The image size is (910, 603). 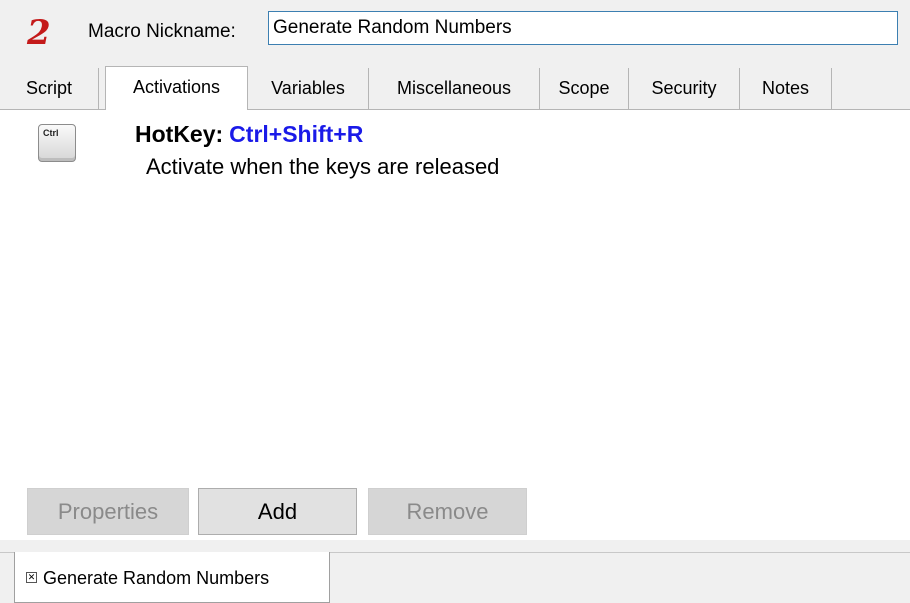 What do you see at coordinates (296, 134) in the screenshot?
I see `hotkey-value: Ctrl+Shift+R` at bounding box center [296, 134].